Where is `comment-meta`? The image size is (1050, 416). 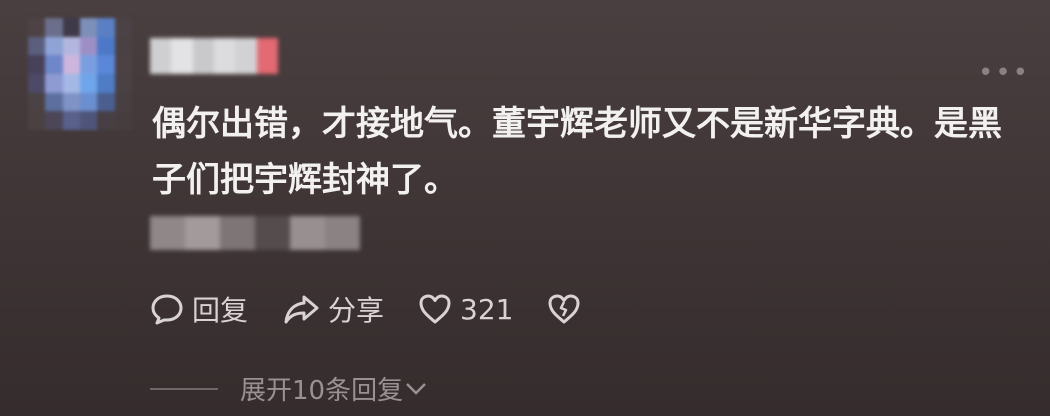 comment-meta is located at coordinates (255, 233).